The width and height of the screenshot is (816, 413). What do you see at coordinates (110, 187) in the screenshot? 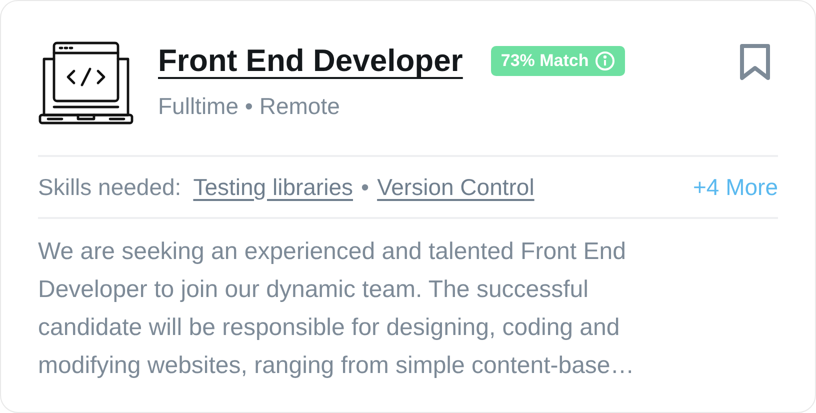
I see `skills-label: Skills needed:` at bounding box center [110, 187].